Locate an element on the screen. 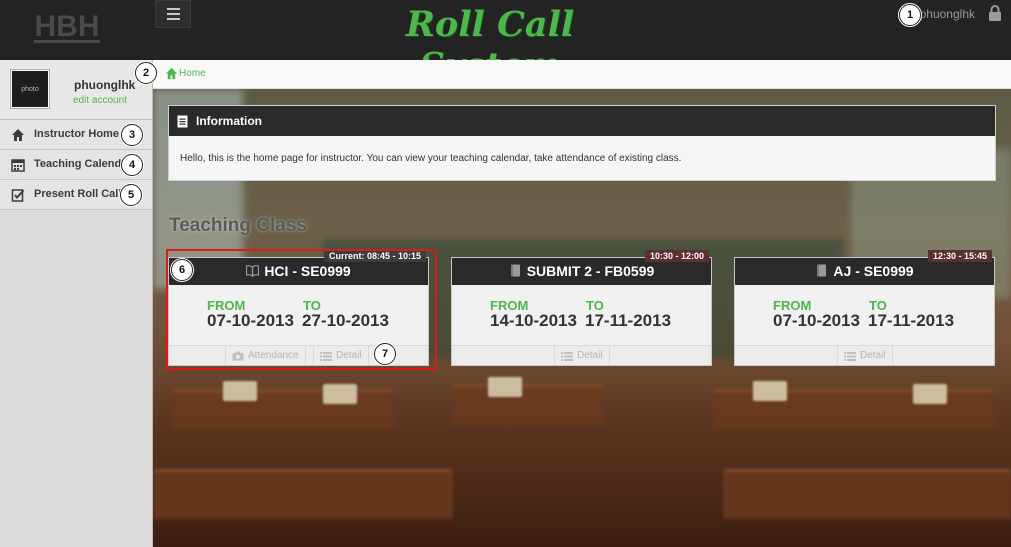 This screenshot has width=1011, height=547. calendar-icon is located at coordinates (18, 165).